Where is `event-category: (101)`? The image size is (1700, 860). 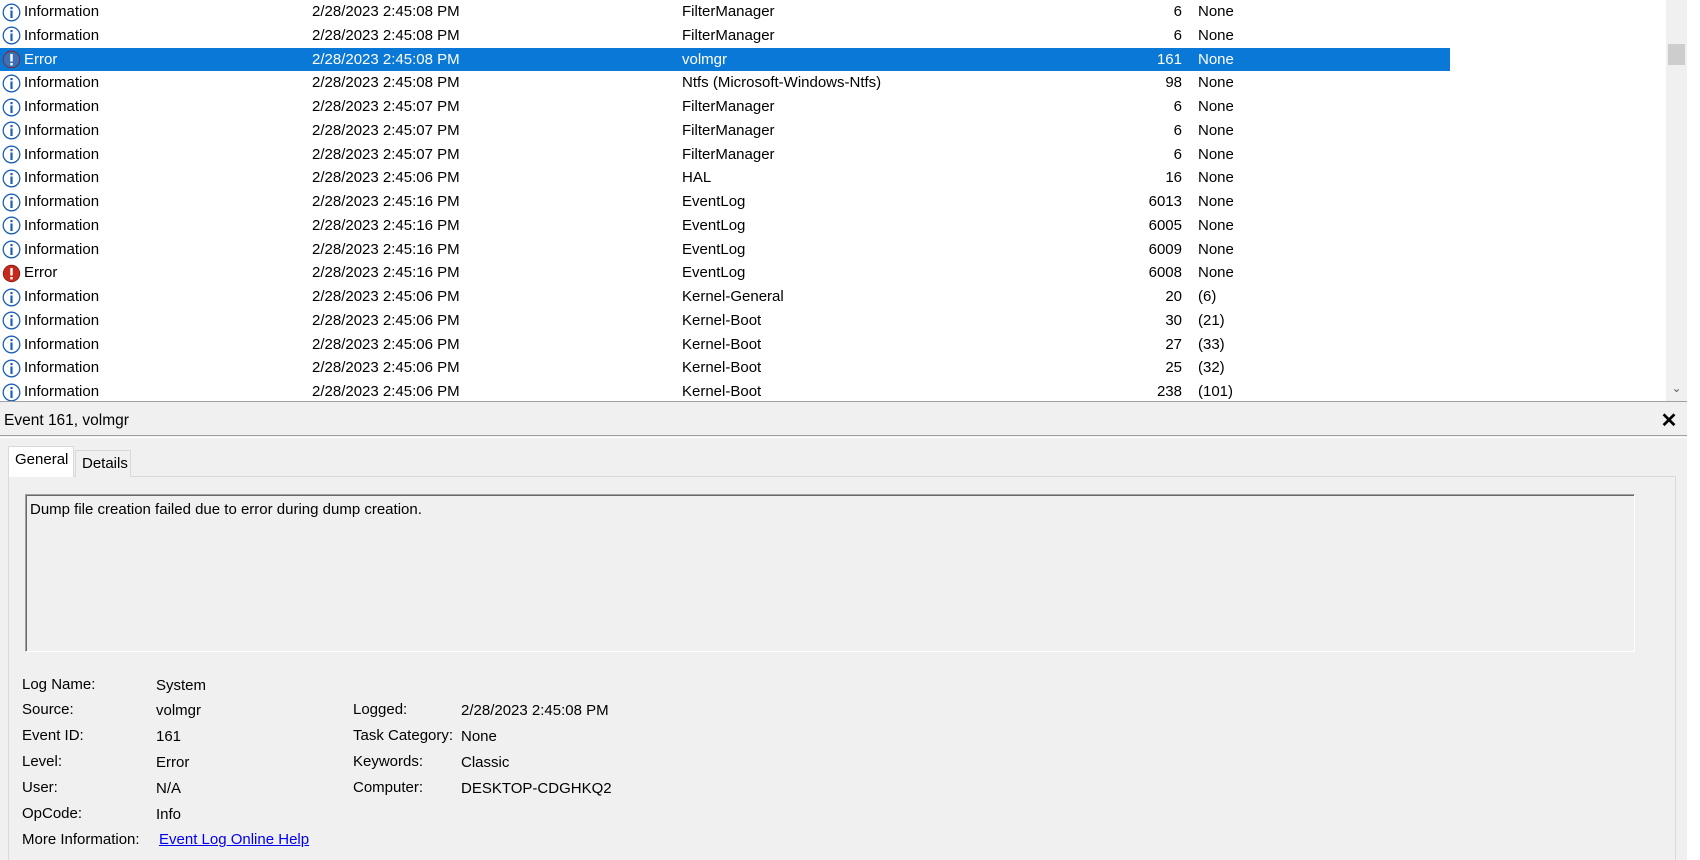 event-category: (101) is located at coordinates (1216, 391).